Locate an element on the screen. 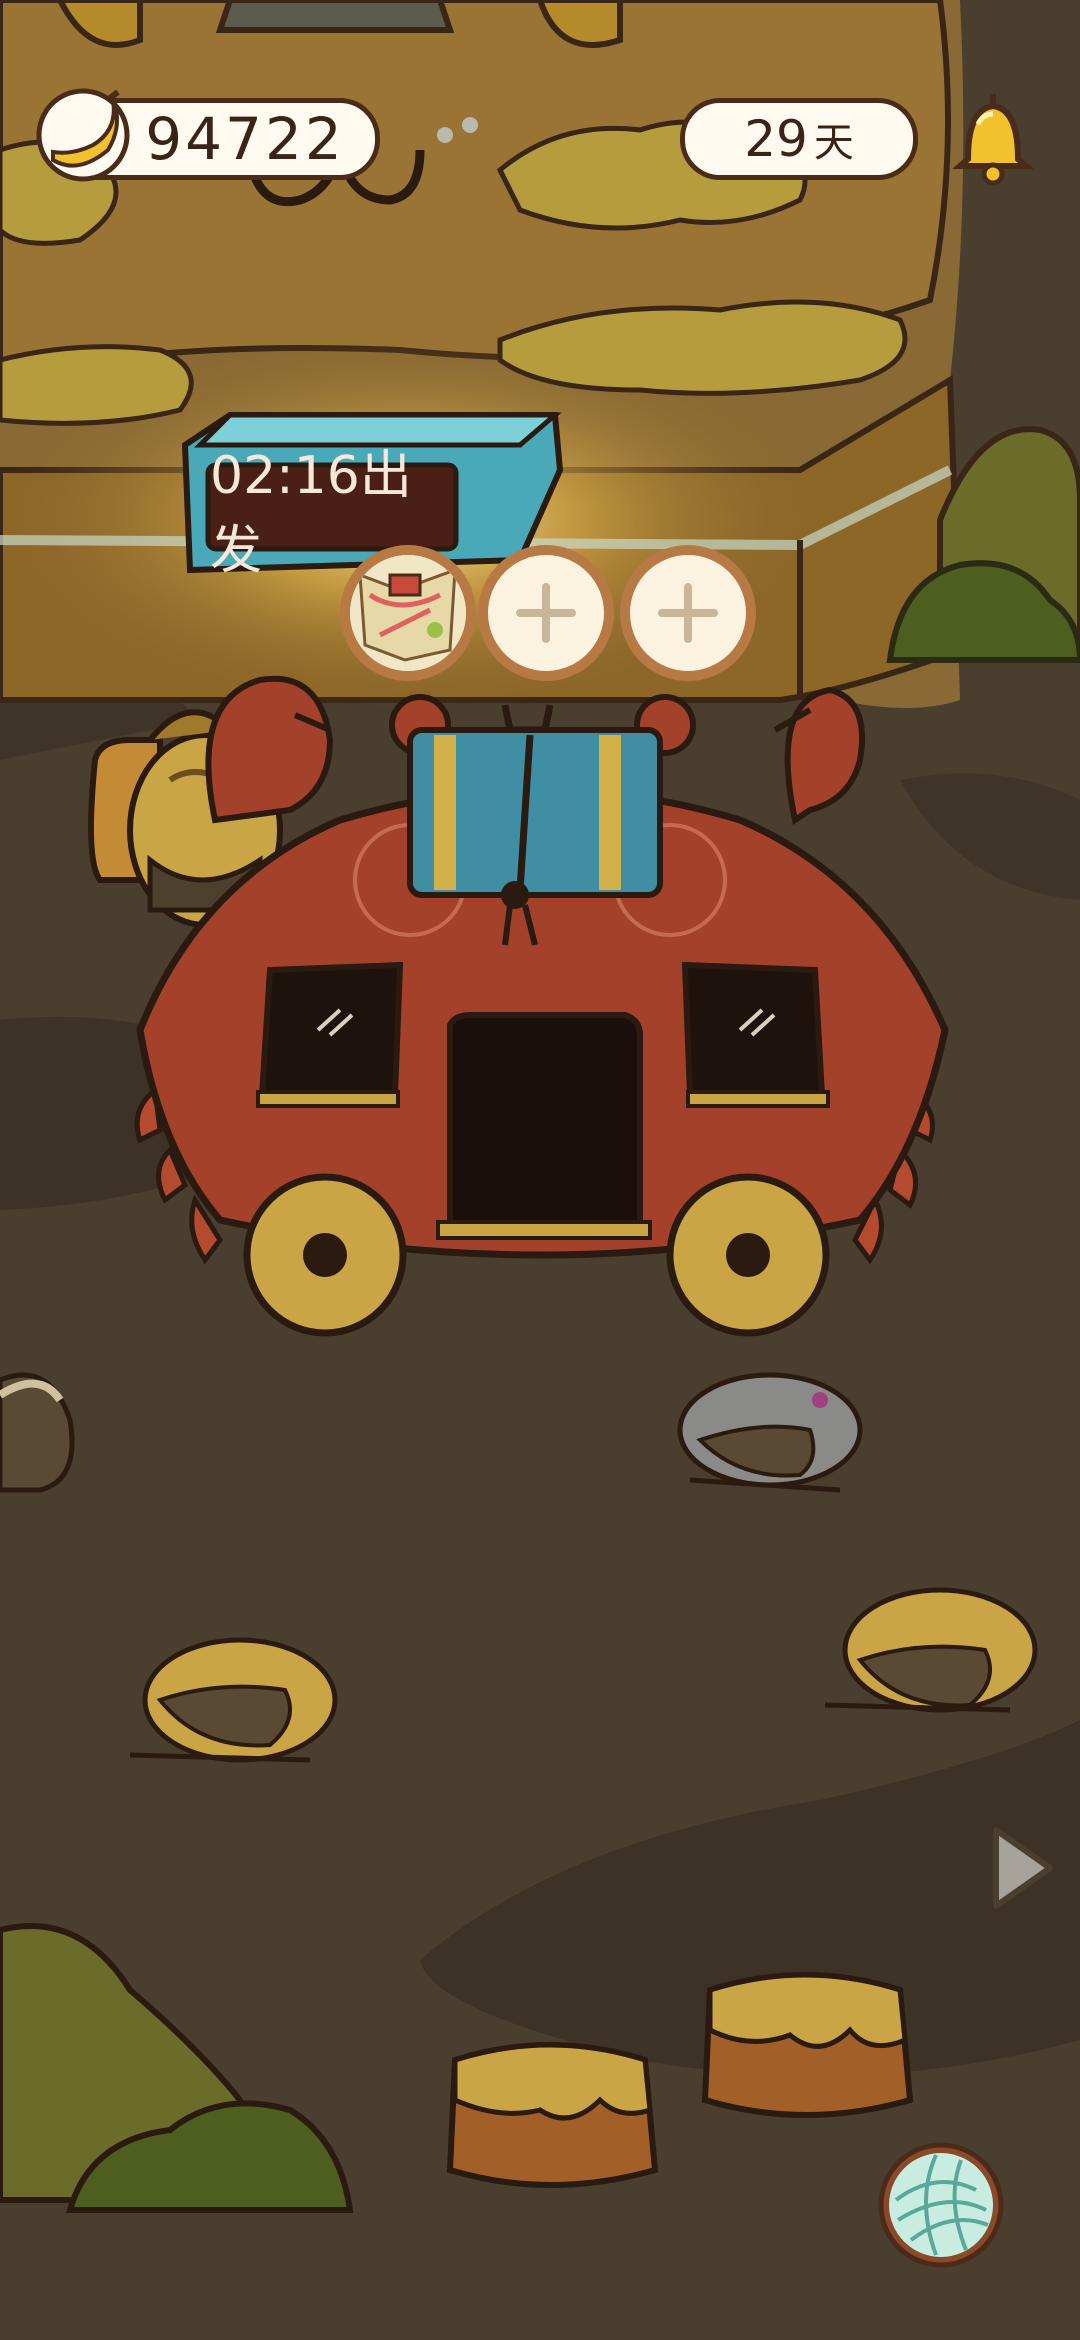 The width and height of the screenshot is (1080, 2340). bush-bottom-left is located at coordinates (177, 2068).